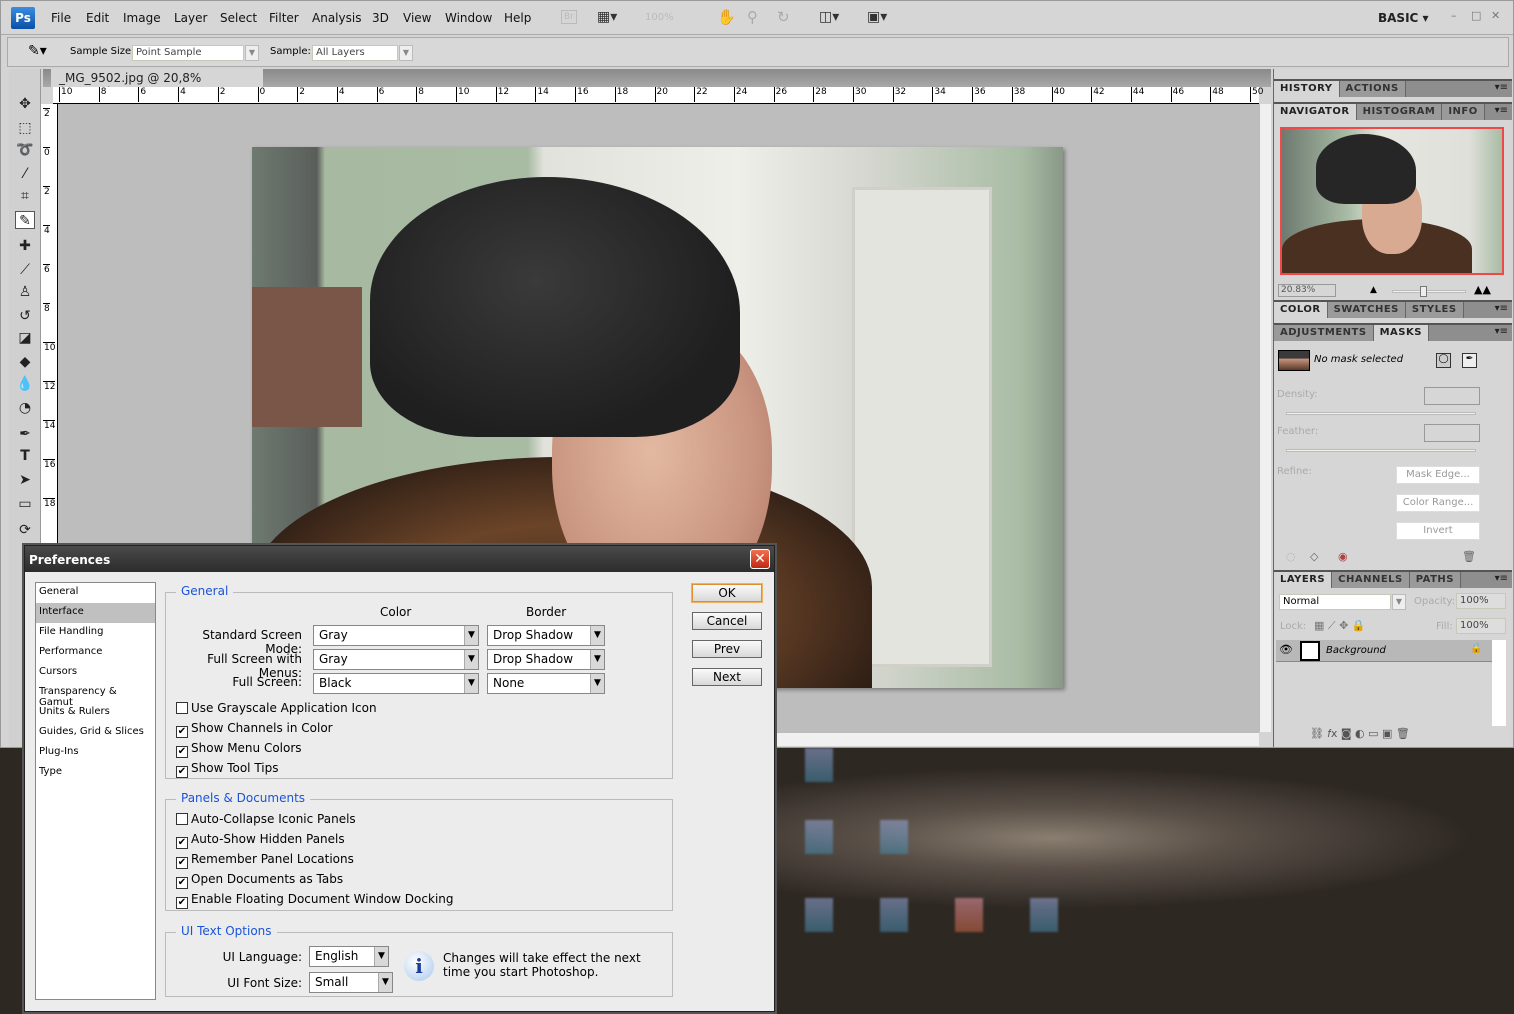 The height and width of the screenshot is (1014, 1514). Describe the element at coordinates (95, 653) in the screenshot. I see `category-performance: Performance` at that location.